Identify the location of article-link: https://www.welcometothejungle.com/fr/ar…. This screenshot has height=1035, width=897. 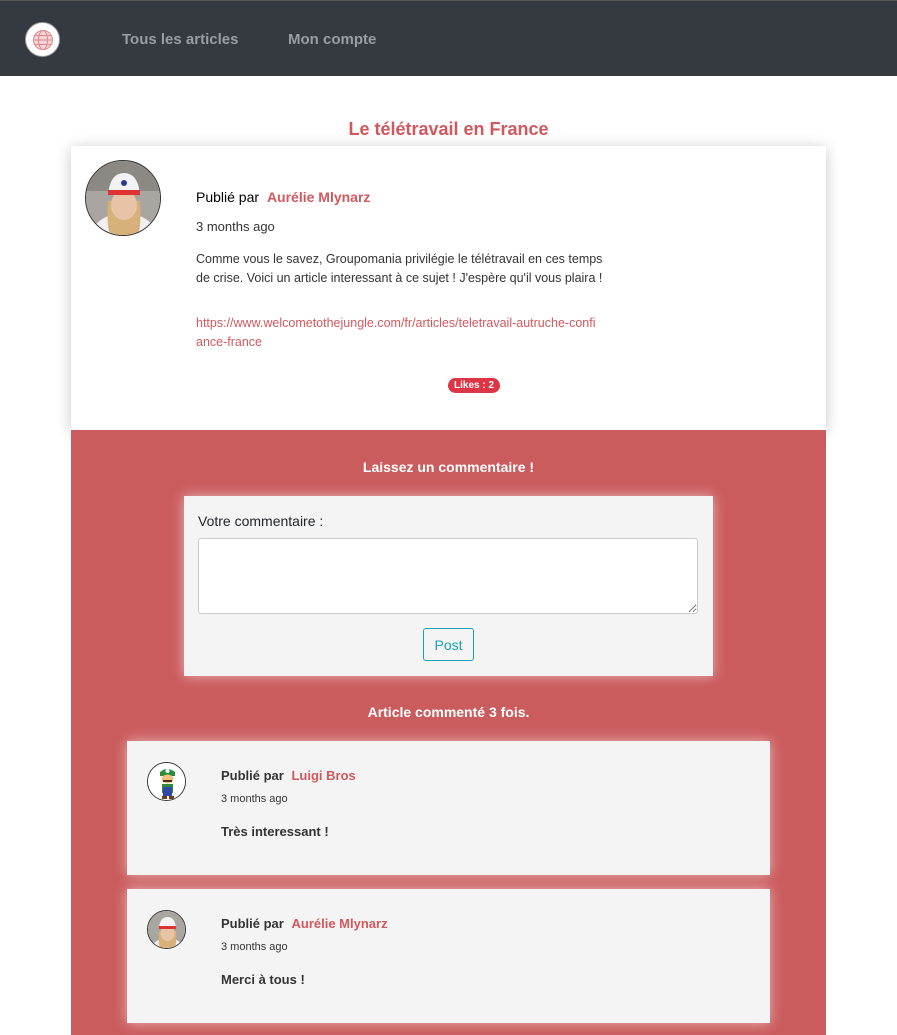
(396, 333).